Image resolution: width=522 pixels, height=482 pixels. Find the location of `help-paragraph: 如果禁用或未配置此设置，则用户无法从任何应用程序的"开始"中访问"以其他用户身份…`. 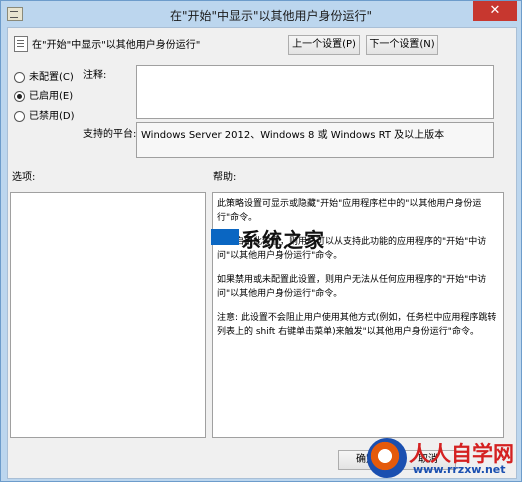

help-paragraph: 如果禁用或未配置此设置，则用户无法从任何应用程序的"开始"中访问"以其他用户身份… is located at coordinates (352, 287).